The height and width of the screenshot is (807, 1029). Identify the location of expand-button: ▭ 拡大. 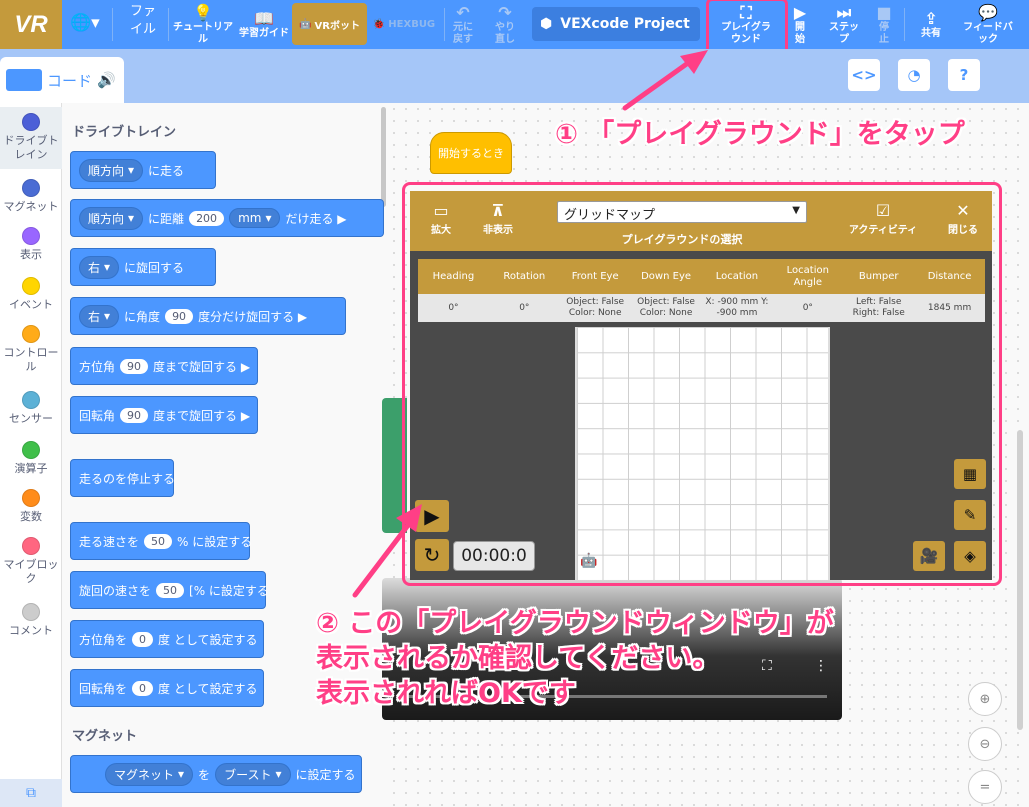
(441, 218).